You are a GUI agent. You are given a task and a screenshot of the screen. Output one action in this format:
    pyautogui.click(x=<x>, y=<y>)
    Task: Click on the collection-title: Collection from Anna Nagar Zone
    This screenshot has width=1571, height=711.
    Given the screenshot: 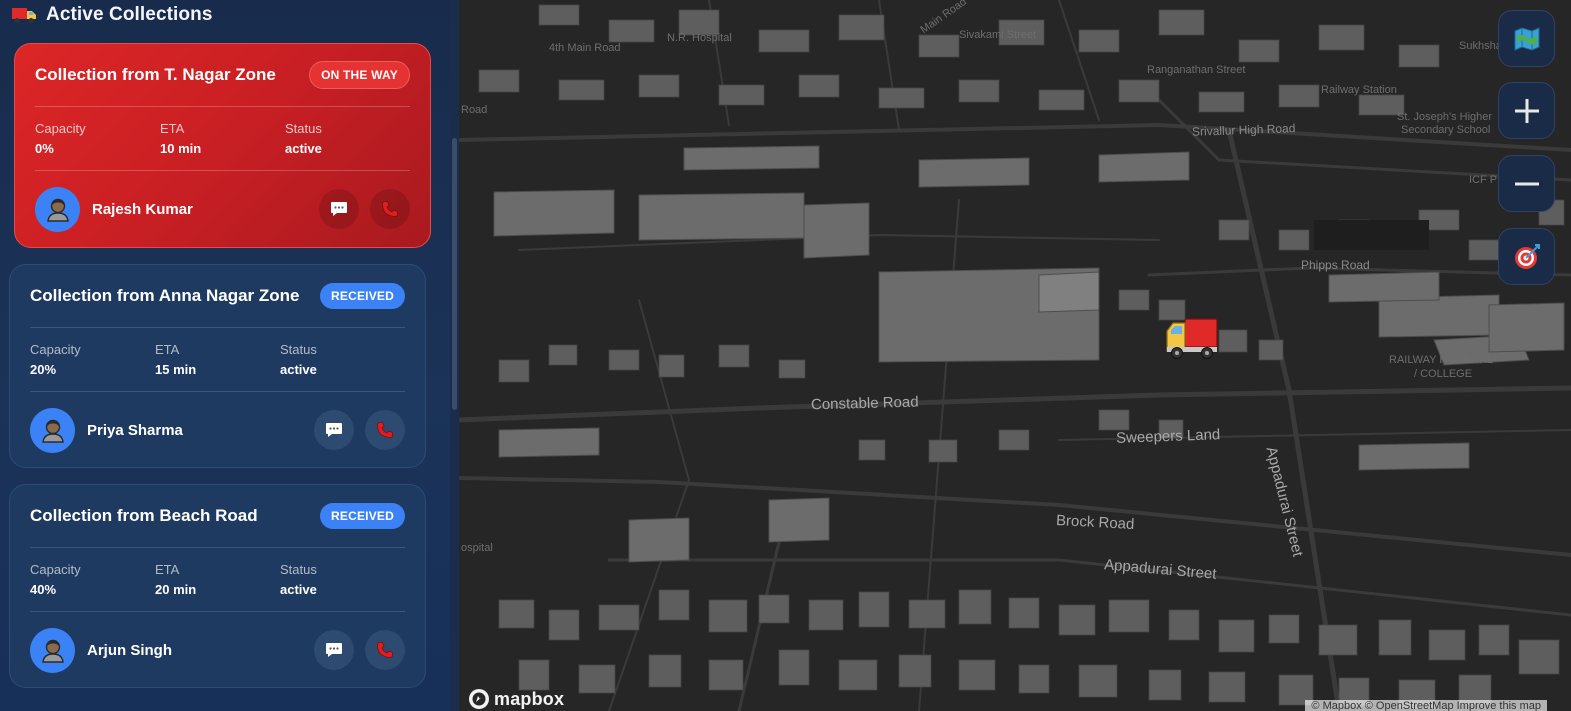 What is the action you would take?
    pyautogui.click(x=165, y=295)
    